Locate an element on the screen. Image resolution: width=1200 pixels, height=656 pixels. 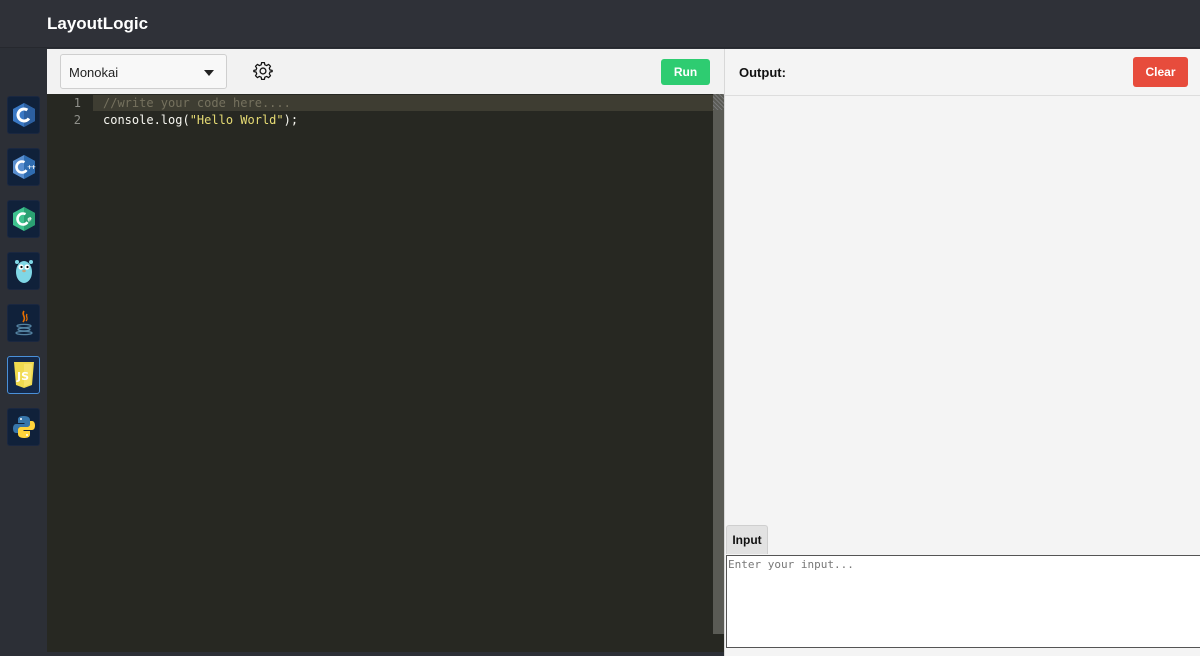
theme-select-value: Monokai is located at coordinates (94, 72).